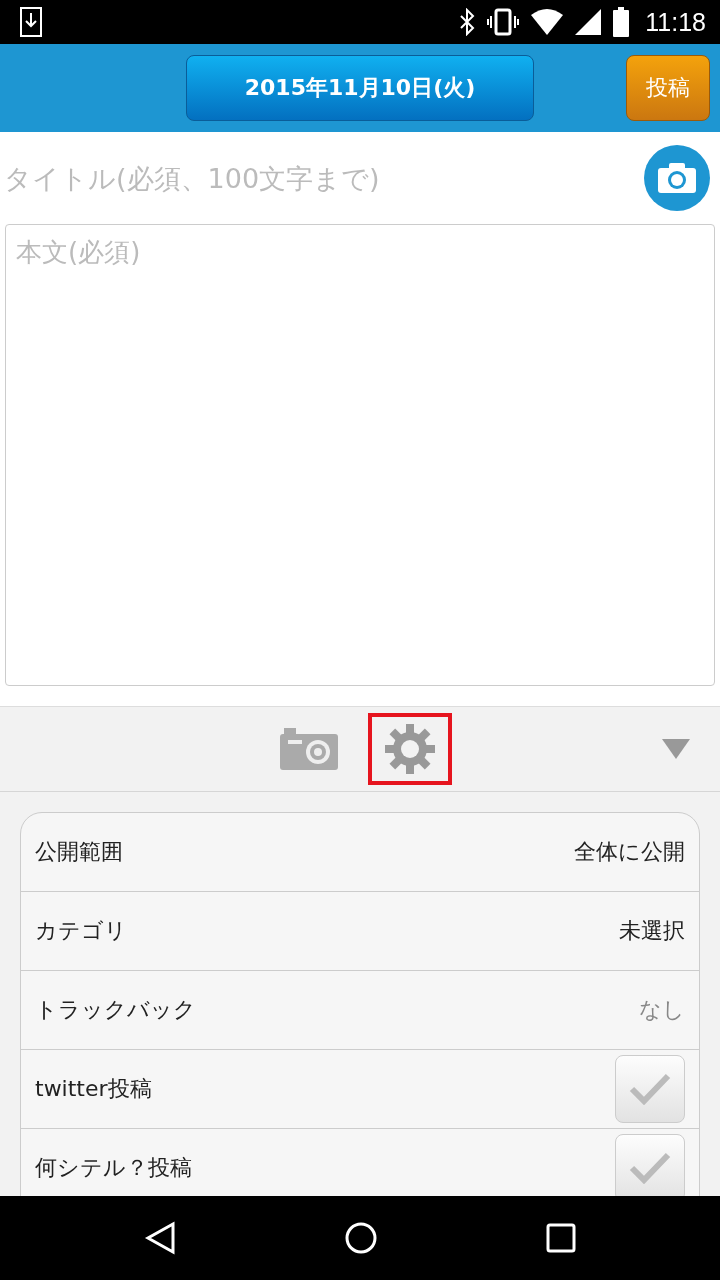  I want to click on post-button: 投稿, so click(668, 88).